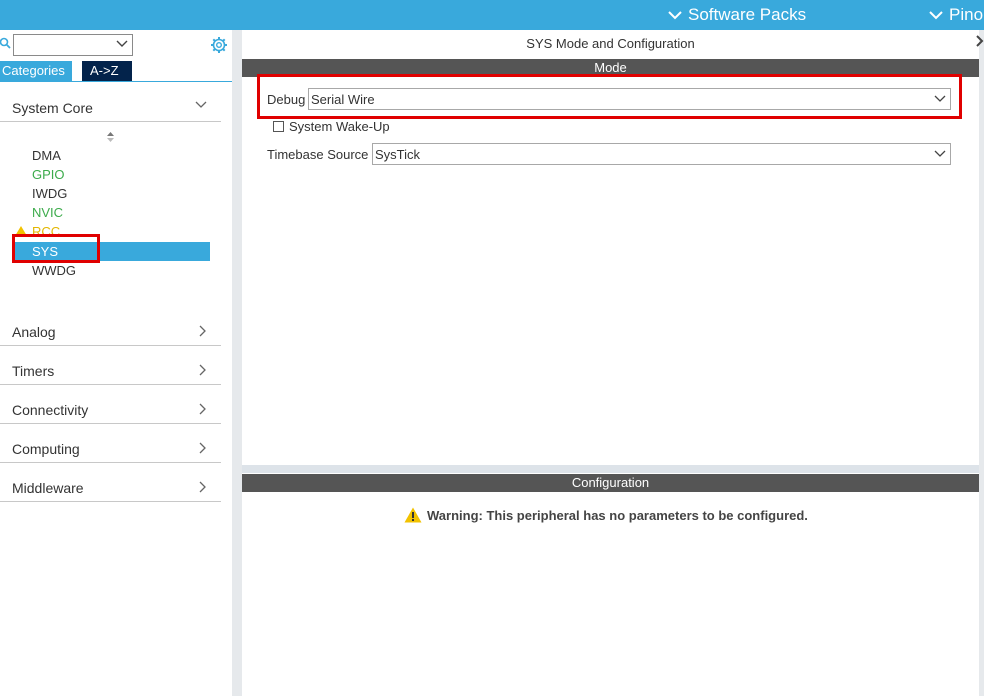 The image size is (984, 696). What do you see at coordinates (52, 108) in the screenshot?
I see `group-label: System Core` at bounding box center [52, 108].